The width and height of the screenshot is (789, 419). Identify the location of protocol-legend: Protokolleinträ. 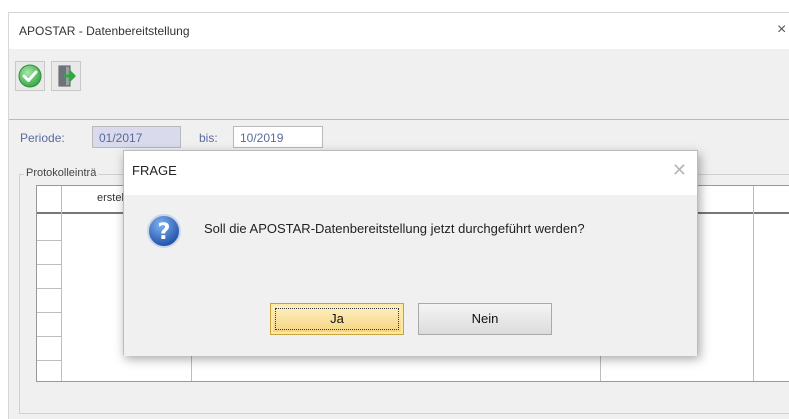
(61, 173).